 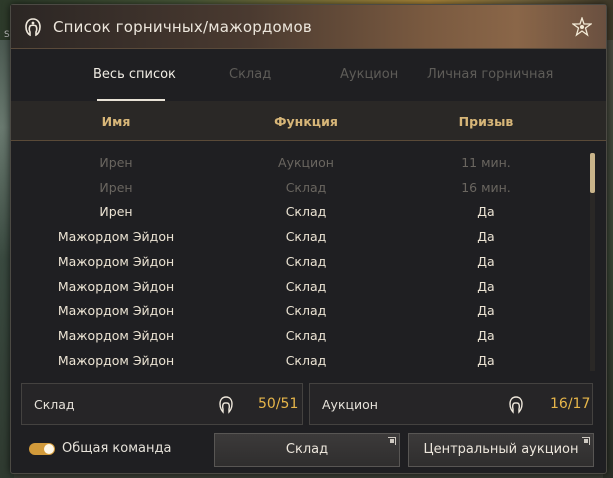 I want to click on backdrop-edge-text: S, so click(x=7, y=35).